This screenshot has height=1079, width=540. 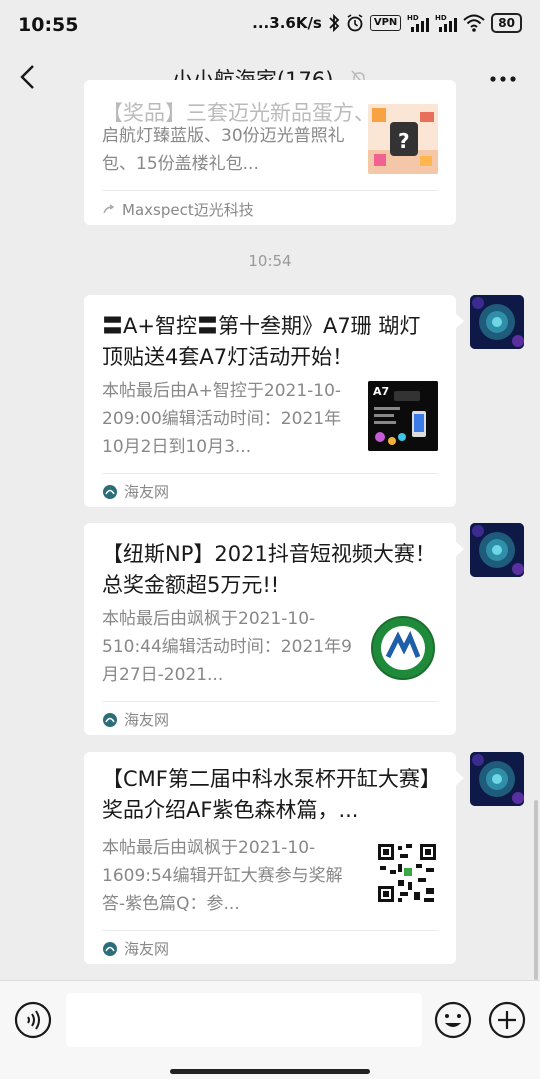 What do you see at coordinates (334, 23) in the screenshot?
I see `bluetooth-icon` at bounding box center [334, 23].